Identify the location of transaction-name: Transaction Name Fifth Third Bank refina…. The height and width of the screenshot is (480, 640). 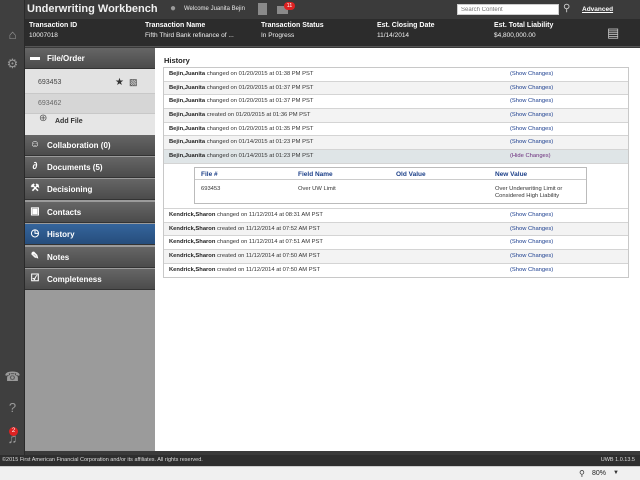
(189, 30).